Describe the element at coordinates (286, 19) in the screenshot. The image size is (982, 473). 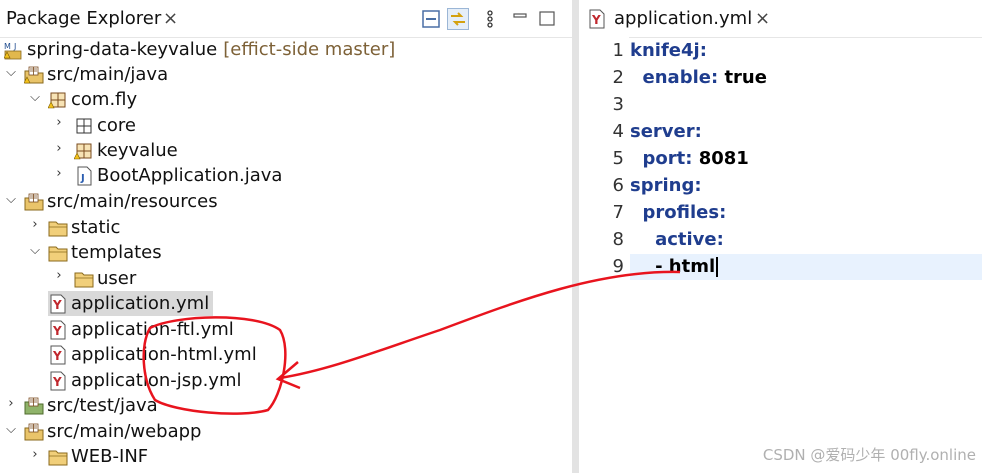
I see `package-explorer-tabbar: Package Explorer ×` at that location.